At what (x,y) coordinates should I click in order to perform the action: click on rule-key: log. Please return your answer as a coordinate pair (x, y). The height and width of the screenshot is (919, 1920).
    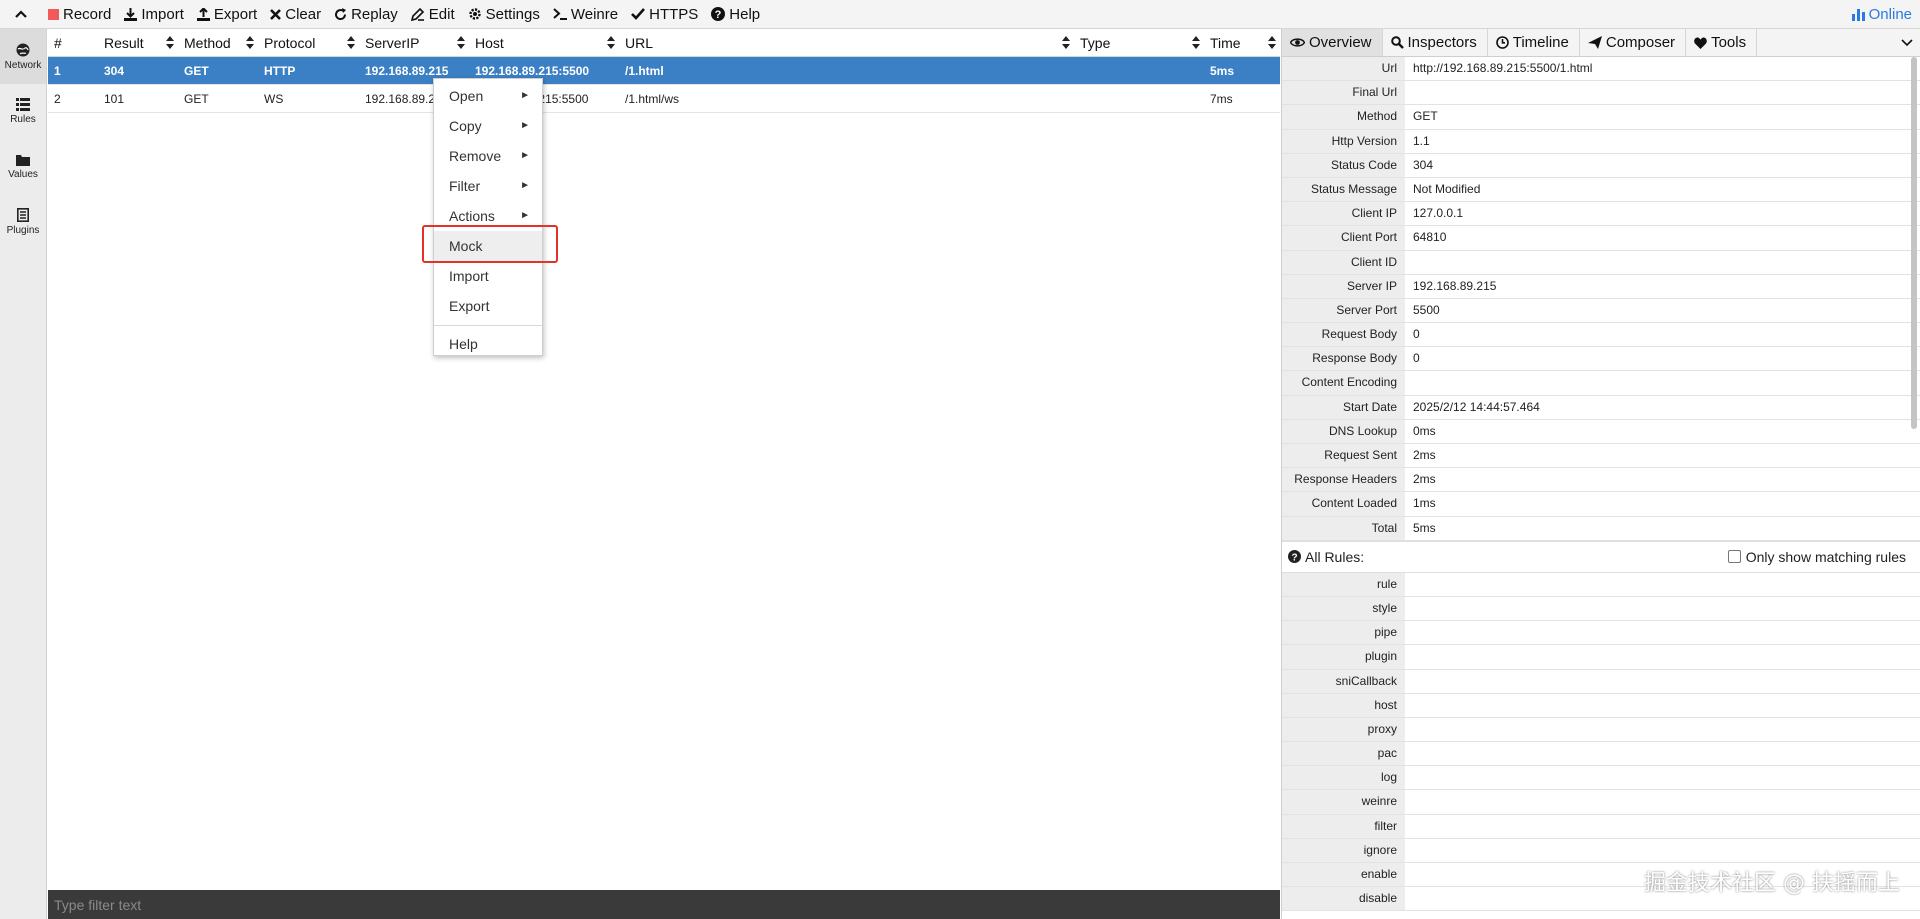
    Looking at the image, I should click on (1343, 778).